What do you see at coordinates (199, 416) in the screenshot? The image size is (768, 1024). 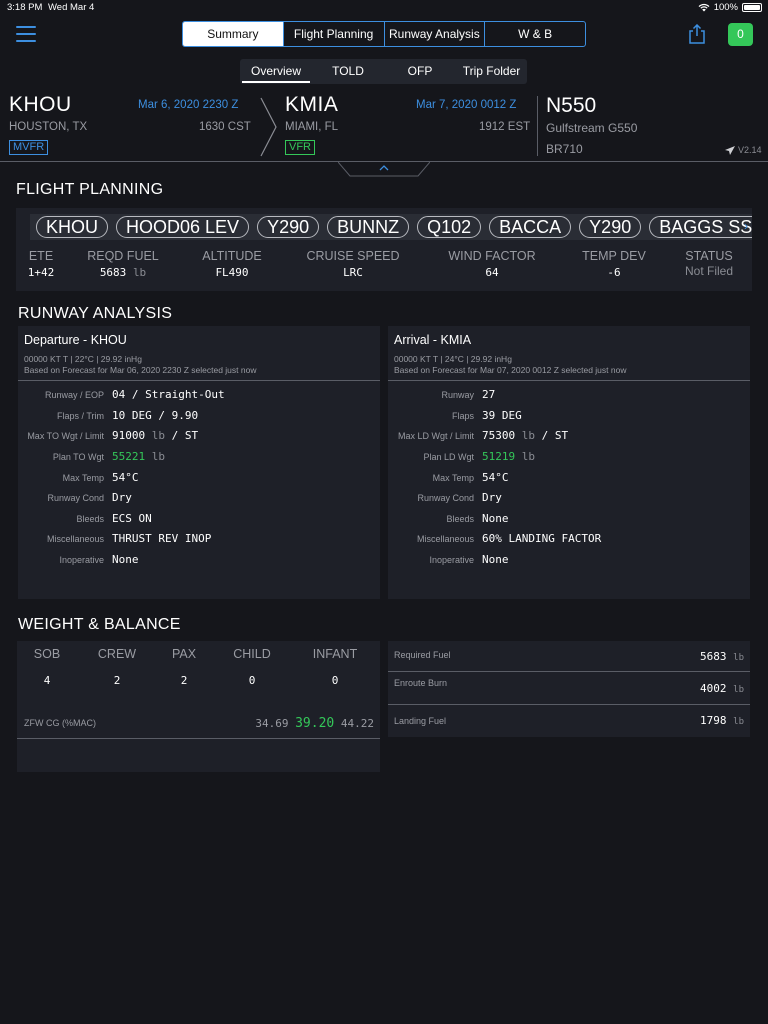 I see `departure-flaps-row: Flaps / Trim 10 DEG / 9.90` at bounding box center [199, 416].